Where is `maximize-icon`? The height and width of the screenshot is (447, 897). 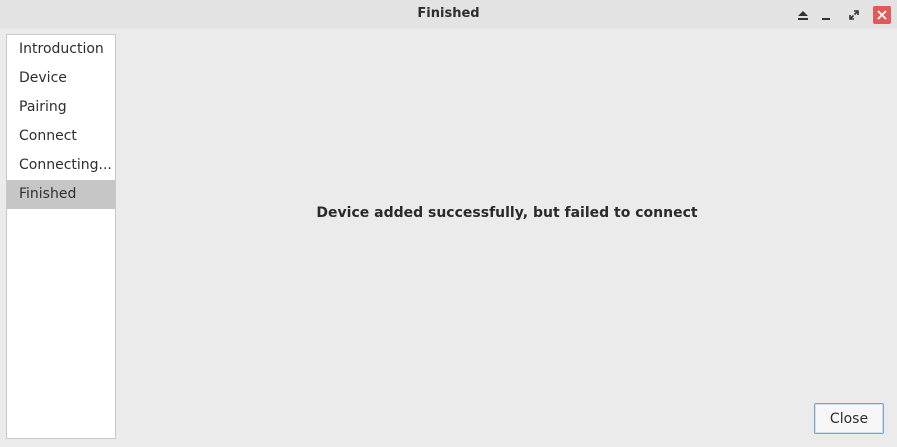
maximize-icon is located at coordinates (854, 15).